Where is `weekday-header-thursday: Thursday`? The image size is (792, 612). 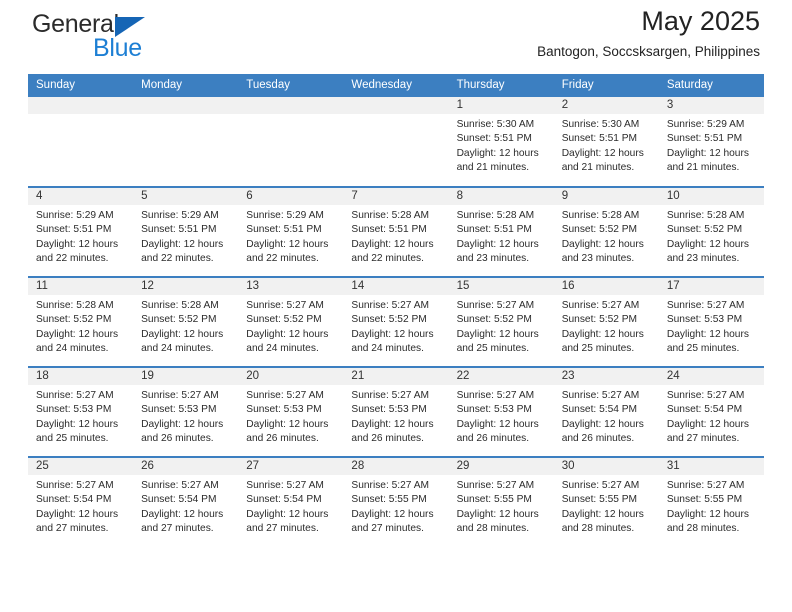
weekday-header-thursday: Thursday is located at coordinates (501, 85).